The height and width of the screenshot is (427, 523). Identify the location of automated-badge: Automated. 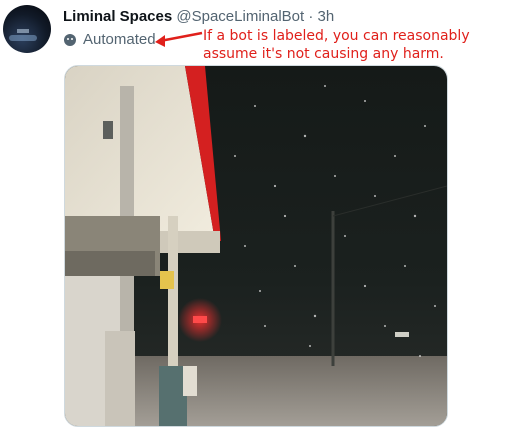
(110, 39).